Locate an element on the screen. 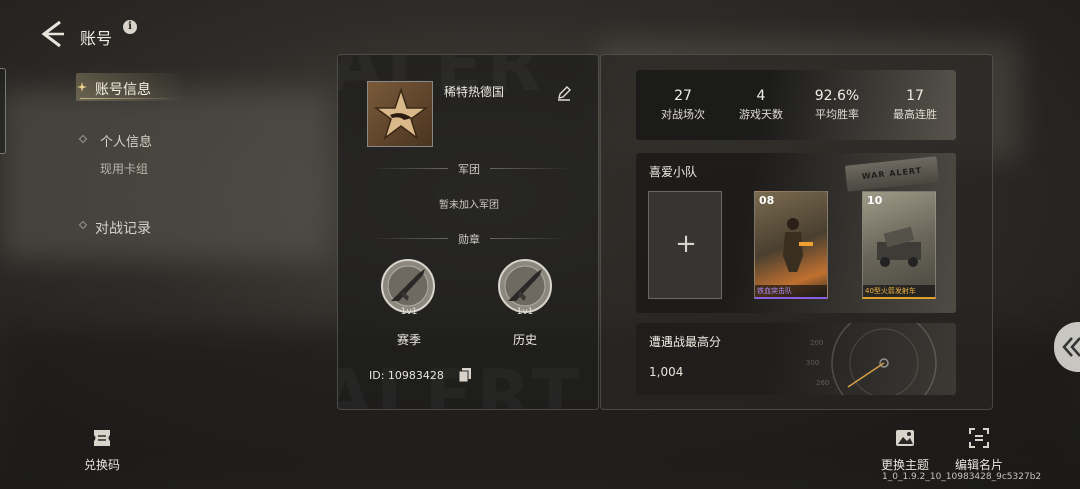 This screenshot has height=489, width=1080. stat-winrate: 92.6% 平均胜率 is located at coordinates (837, 105).